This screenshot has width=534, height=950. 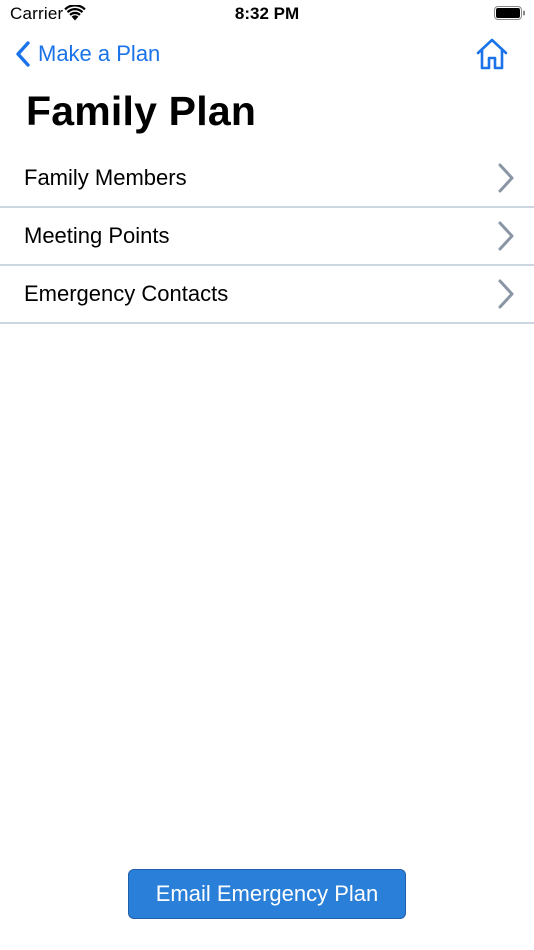 What do you see at coordinates (267, 295) in the screenshot?
I see `list-item-emergency-contacts: Emergency Contacts` at bounding box center [267, 295].